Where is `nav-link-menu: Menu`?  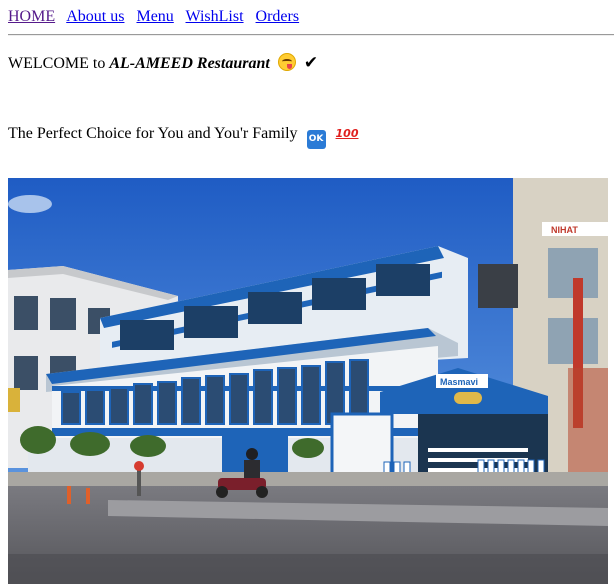
nav-link-menu: Menu is located at coordinates (154, 16).